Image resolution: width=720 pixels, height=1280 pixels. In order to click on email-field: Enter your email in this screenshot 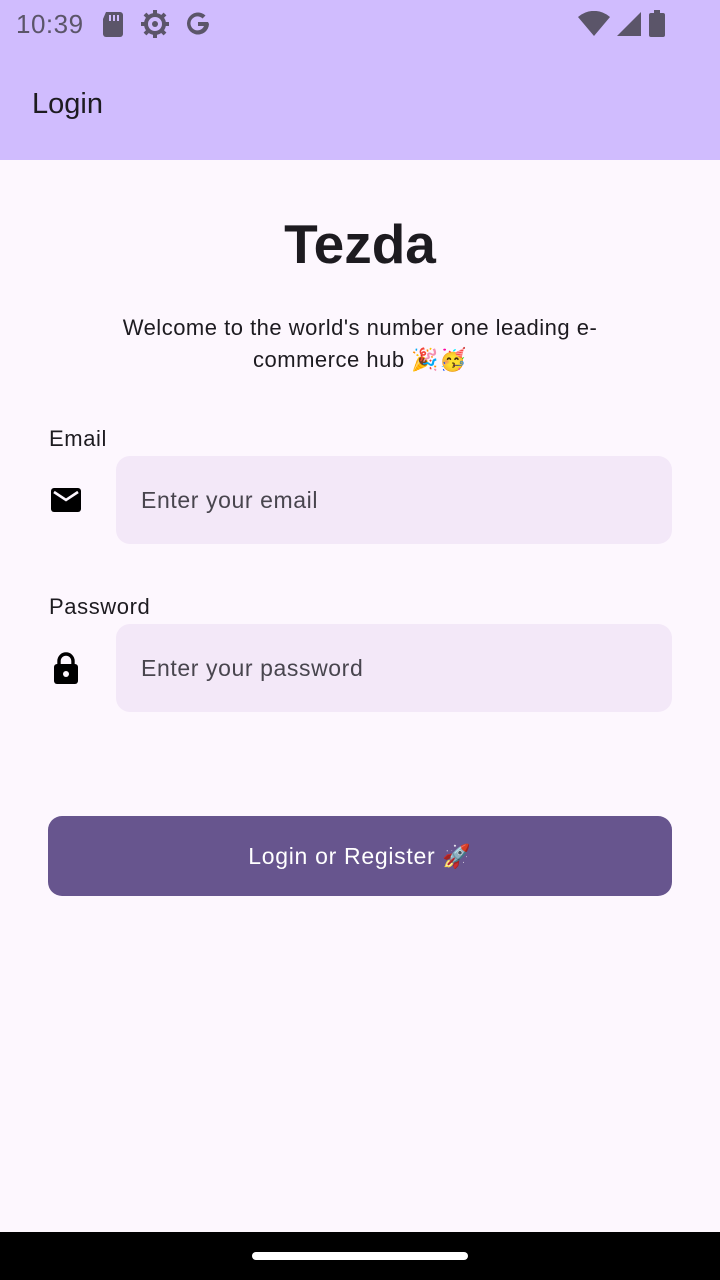, I will do `click(394, 500)`.